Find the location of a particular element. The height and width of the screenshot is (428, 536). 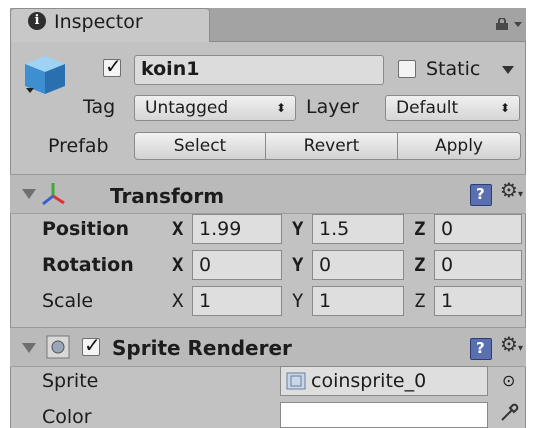

static-checkbox is located at coordinates (407, 69).